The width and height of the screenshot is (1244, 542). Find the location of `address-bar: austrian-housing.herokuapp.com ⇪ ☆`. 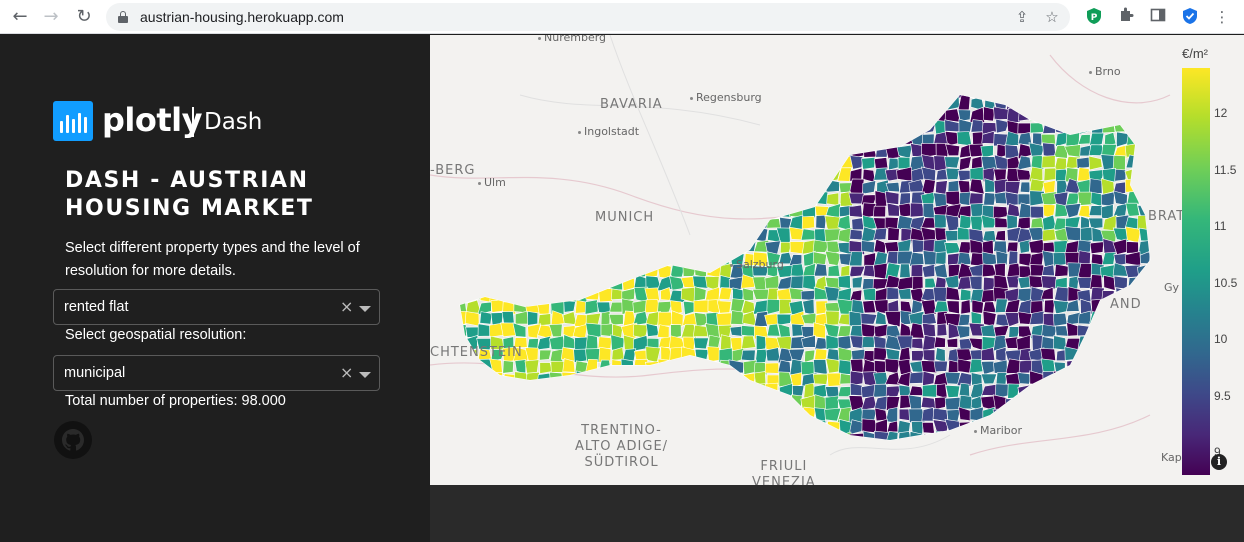

address-bar: austrian-housing.herokuapp.com ⇪ ☆ is located at coordinates (588, 17).